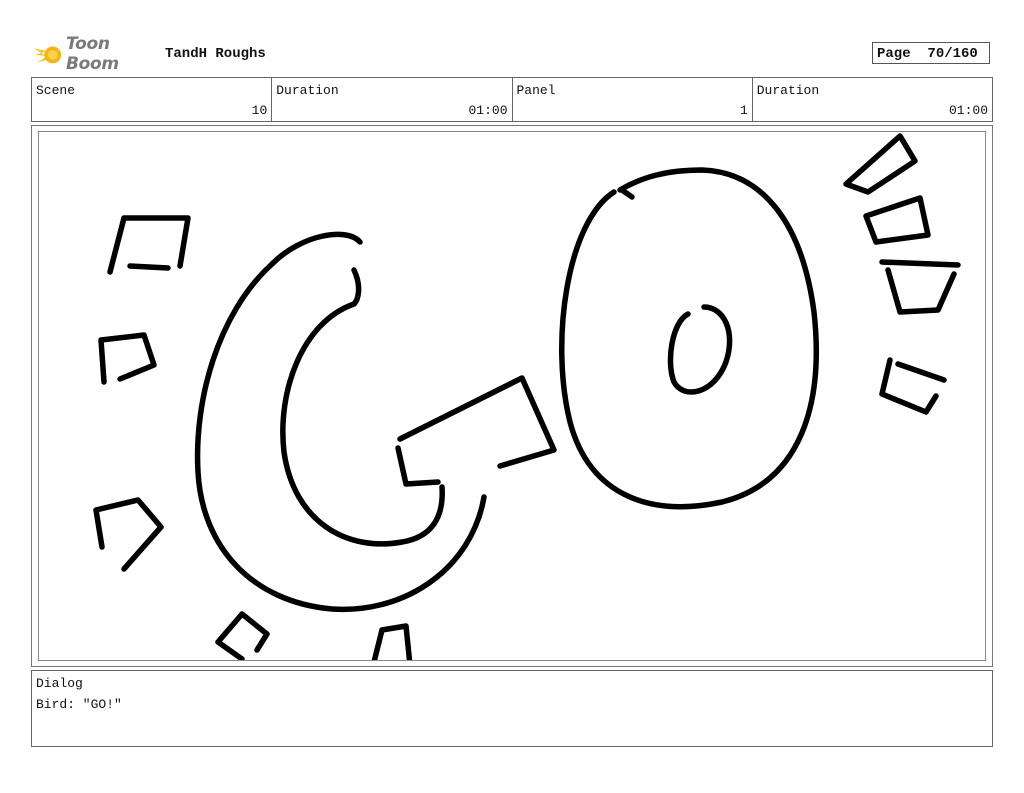 The image size is (1024, 793). What do you see at coordinates (79, 704) in the screenshot?
I see `dialog-text: Bird: "GO!"` at bounding box center [79, 704].